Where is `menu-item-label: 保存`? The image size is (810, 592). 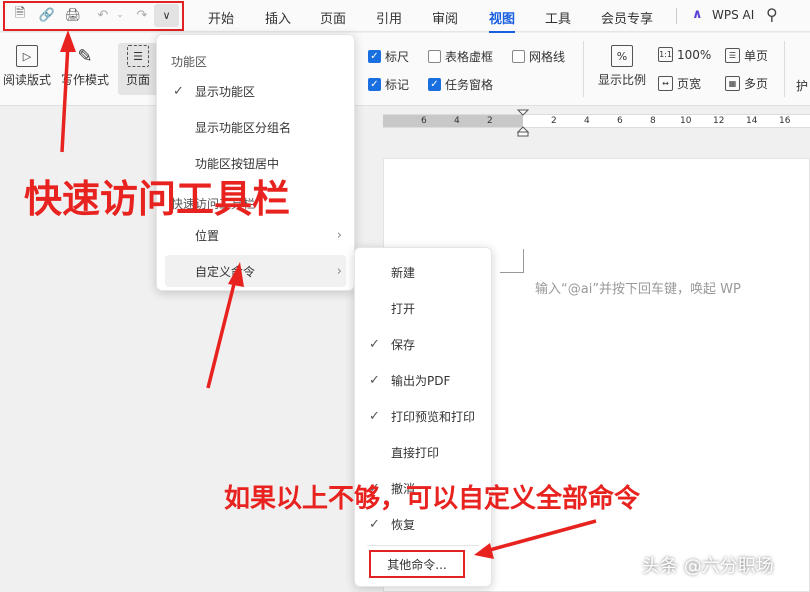 menu-item-label: 保存 is located at coordinates (403, 344).